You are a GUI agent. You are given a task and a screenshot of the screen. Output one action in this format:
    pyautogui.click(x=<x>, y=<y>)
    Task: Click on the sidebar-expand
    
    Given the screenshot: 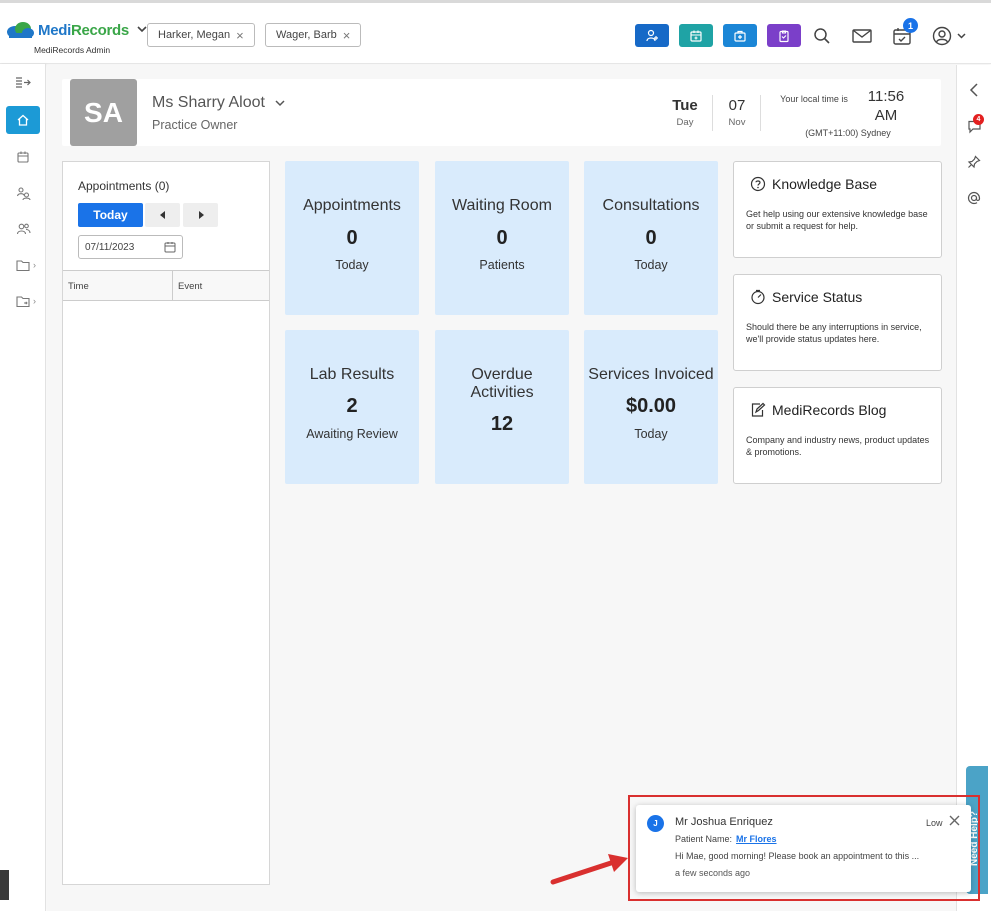 What is the action you would take?
    pyautogui.click(x=23, y=83)
    